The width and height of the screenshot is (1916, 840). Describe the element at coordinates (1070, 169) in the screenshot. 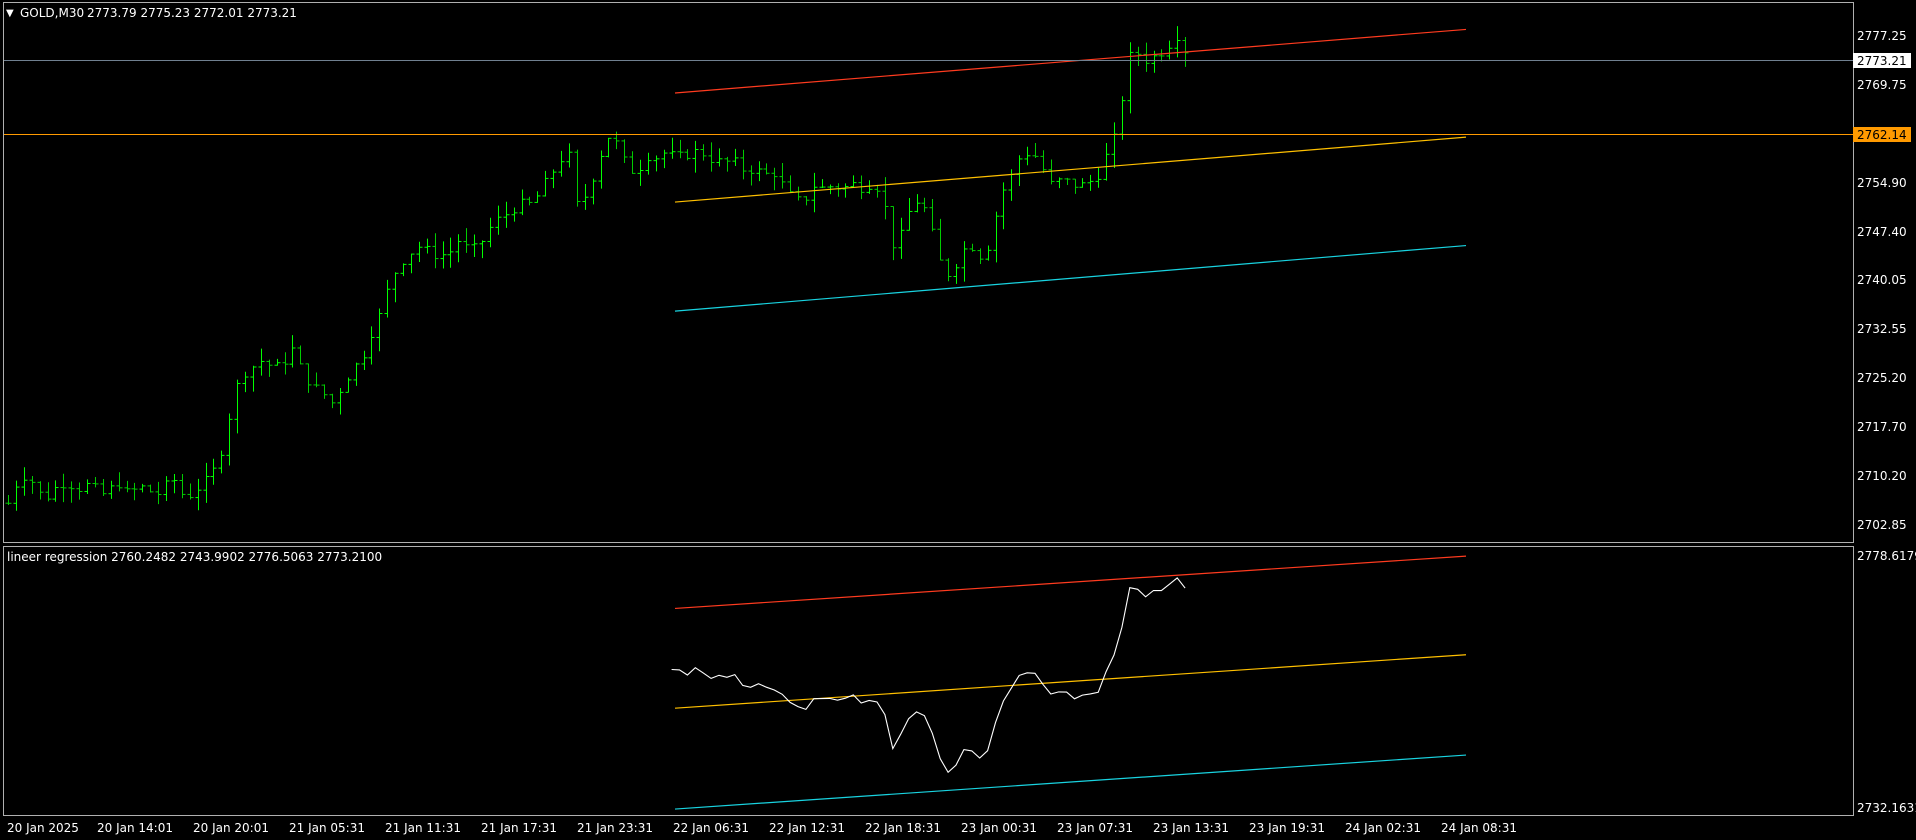

I see `regression-mid-line` at that location.